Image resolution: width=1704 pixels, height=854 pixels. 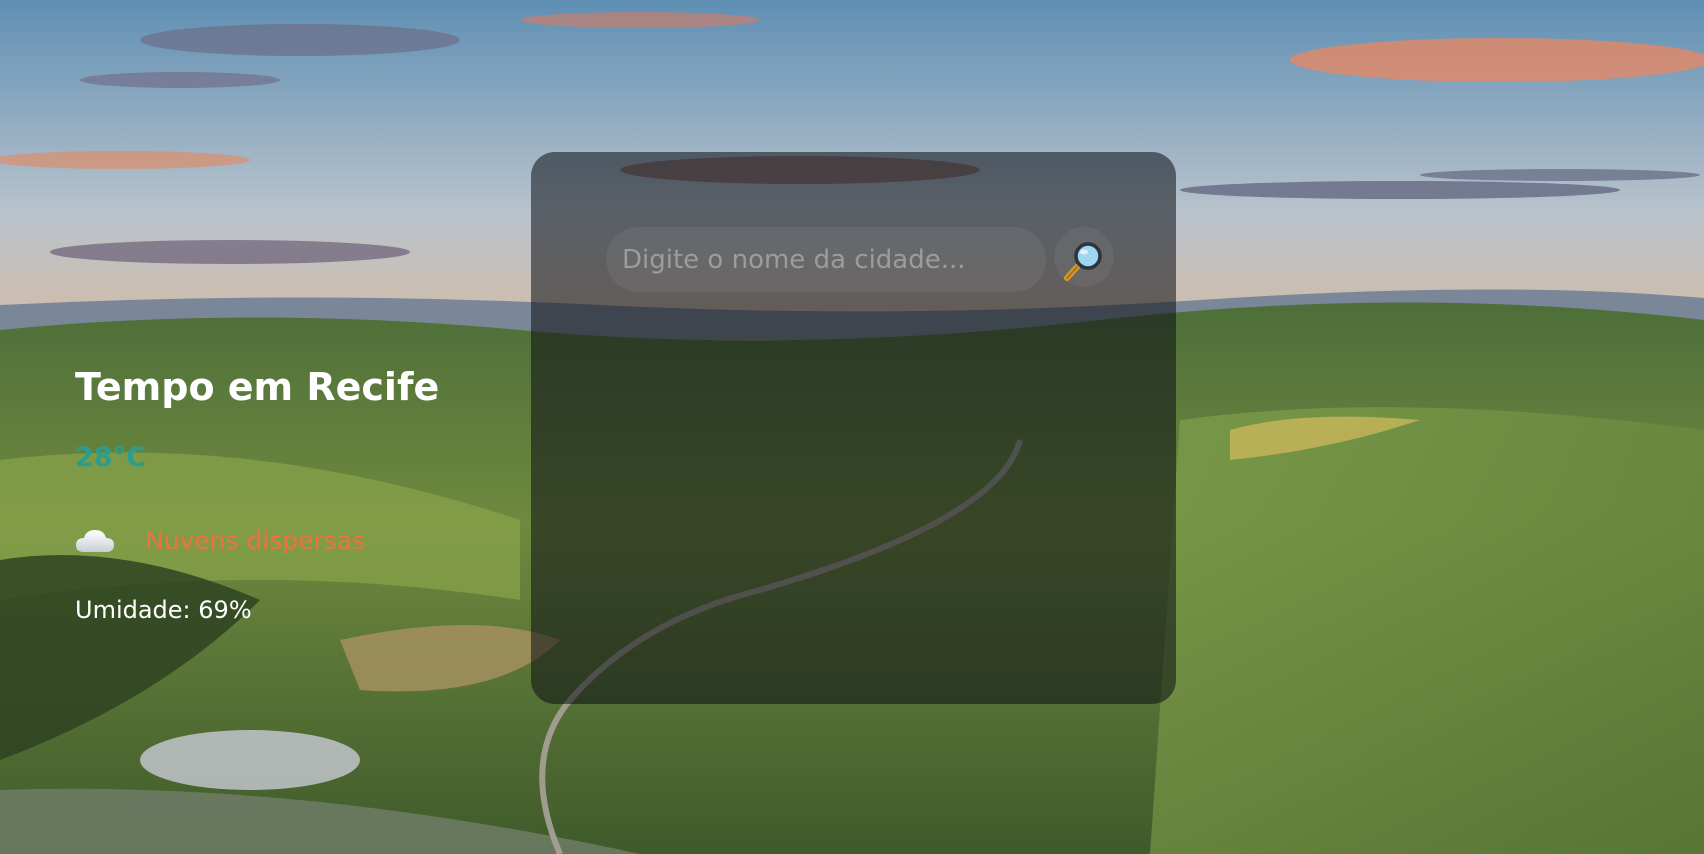 What do you see at coordinates (95, 541) in the screenshot?
I see `cloud-icon` at bounding box center [95, 541].